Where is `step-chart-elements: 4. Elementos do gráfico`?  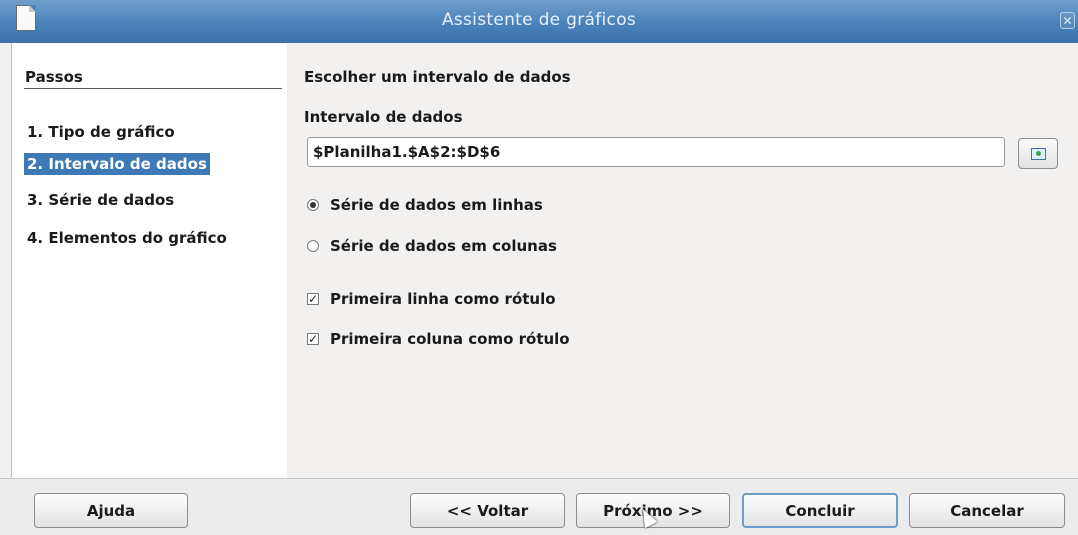
step-chart-elements: 4. Elementos do gráfico is located at coordinates (127, 238).